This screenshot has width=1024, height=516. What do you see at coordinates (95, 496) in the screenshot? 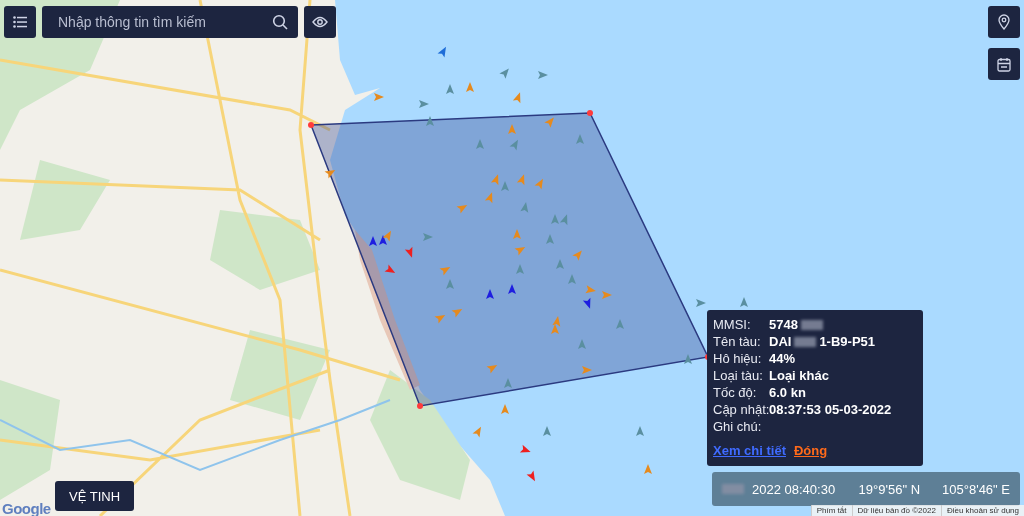
I see `map-type-button: VỆ TINH` at bounding box center [95, 496].